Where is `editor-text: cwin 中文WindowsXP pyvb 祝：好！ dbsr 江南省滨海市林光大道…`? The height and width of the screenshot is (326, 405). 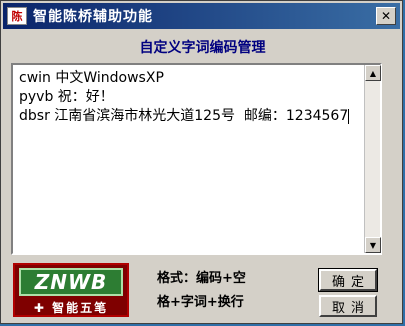 editor-text: cwin 中文WindowsXP pyvb 祝：好！ dbsr 江南省滨海市林光大道… is located at coordinates (190, 97).